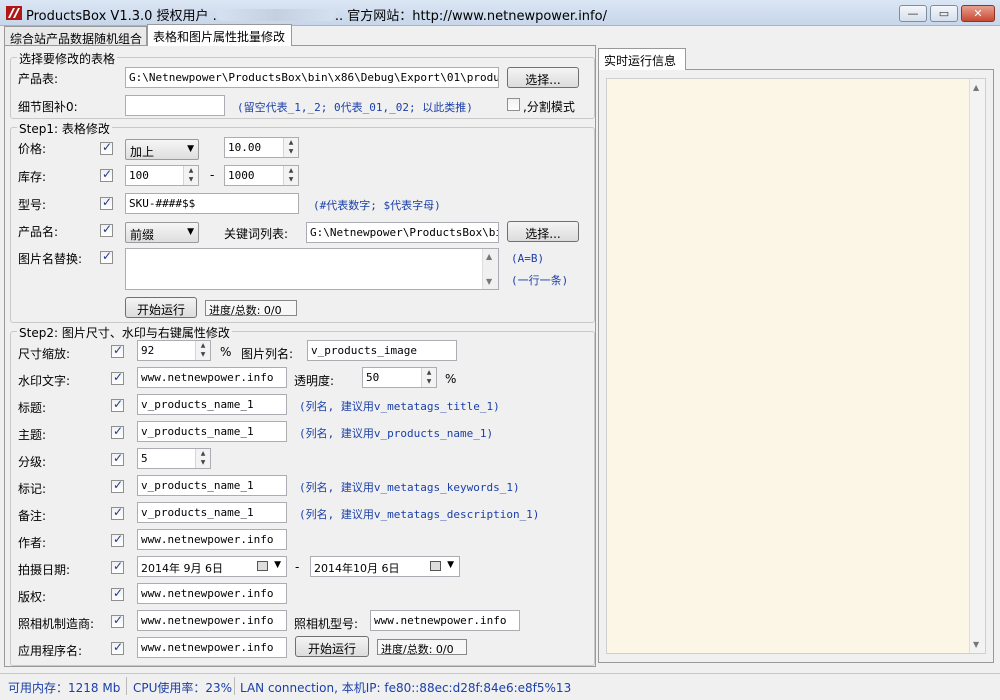  Describe the element at coordinates (32, 435) in the screenshot. I see `subject-label: 主题:` at that location.